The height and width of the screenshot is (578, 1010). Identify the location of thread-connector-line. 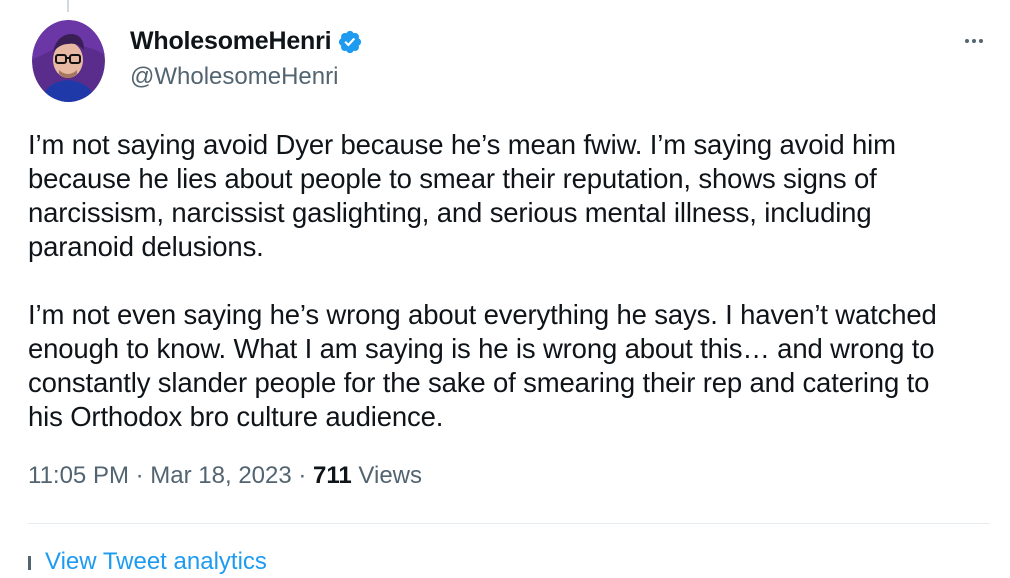
(68, 6).